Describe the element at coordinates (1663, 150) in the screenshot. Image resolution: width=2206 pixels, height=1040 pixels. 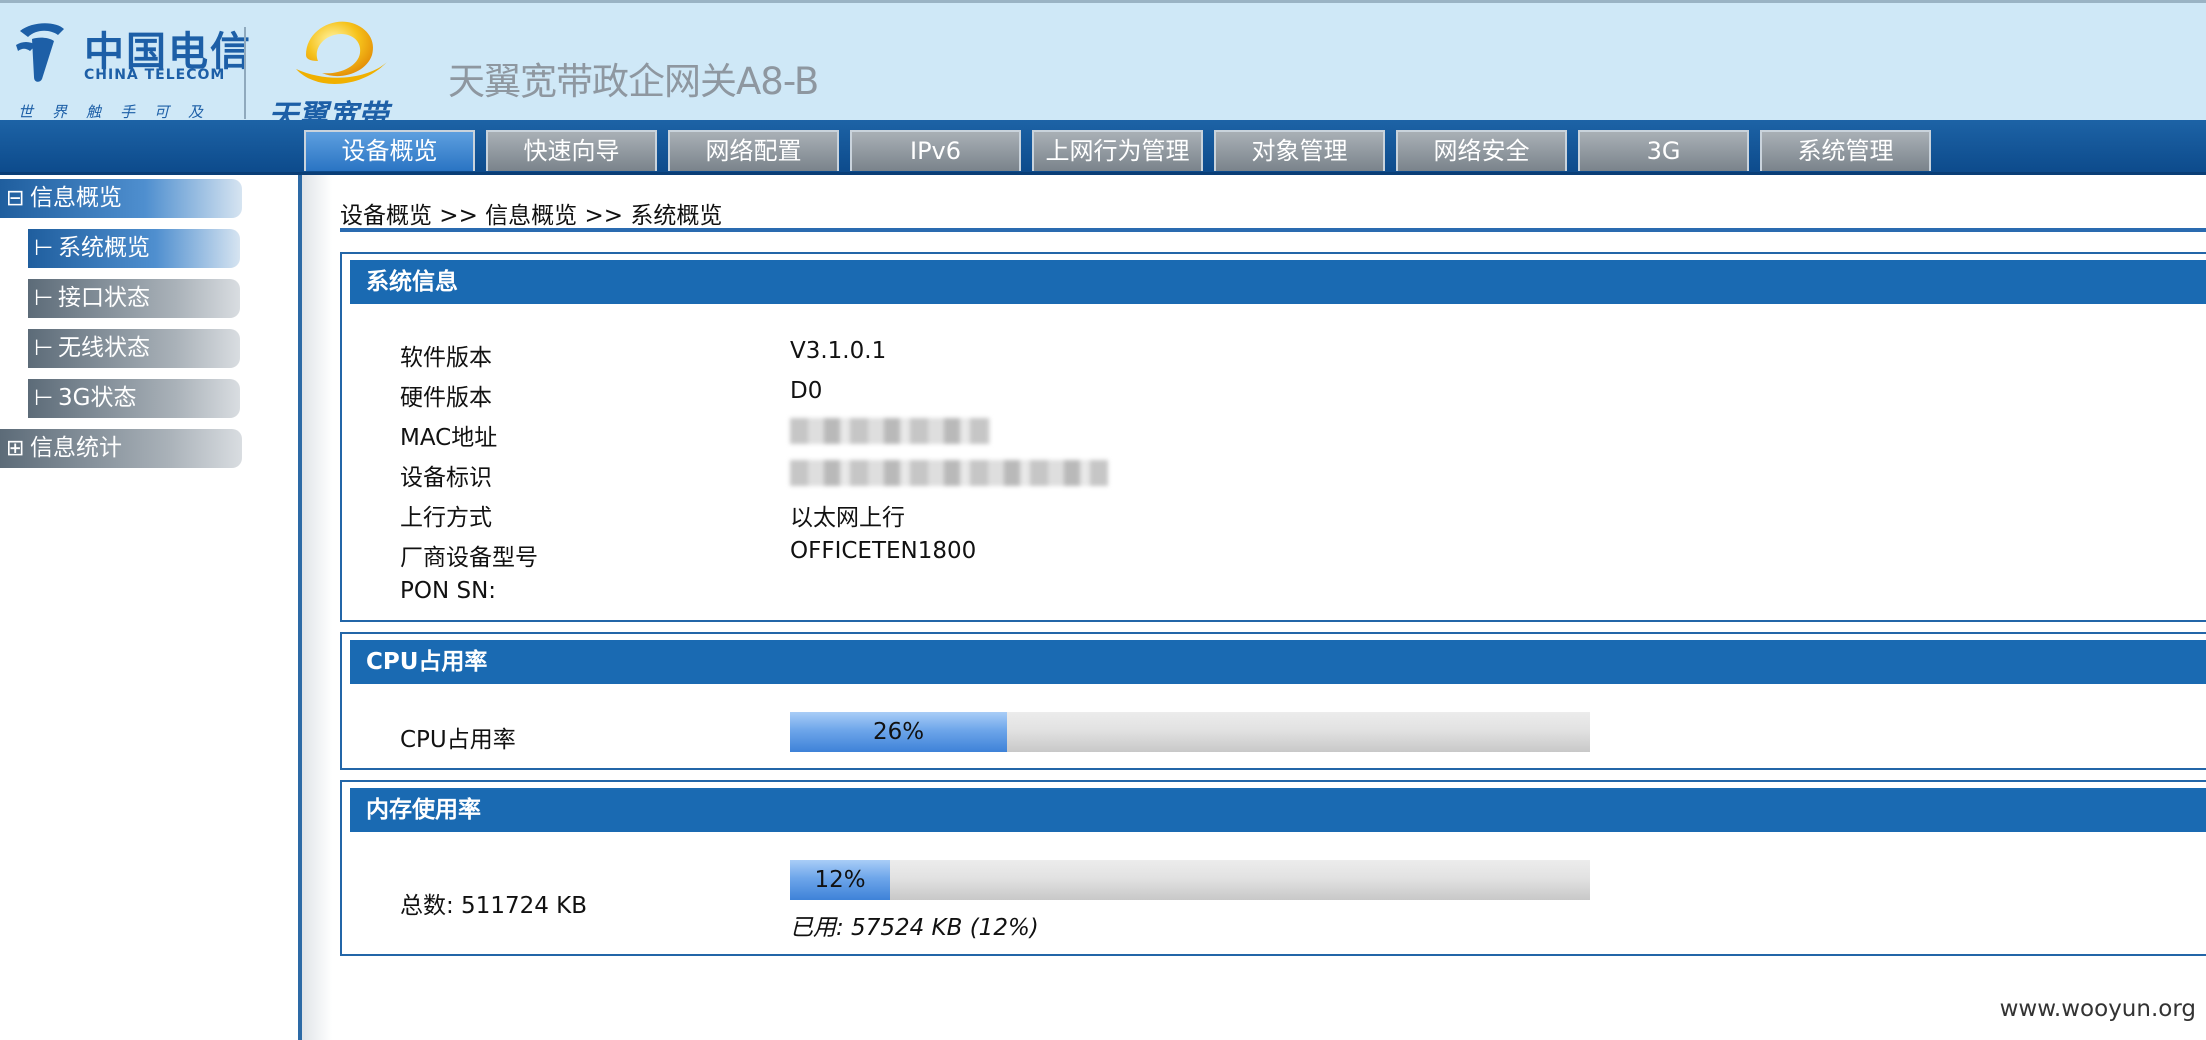
I see `tab-3g: 3G` at that location.